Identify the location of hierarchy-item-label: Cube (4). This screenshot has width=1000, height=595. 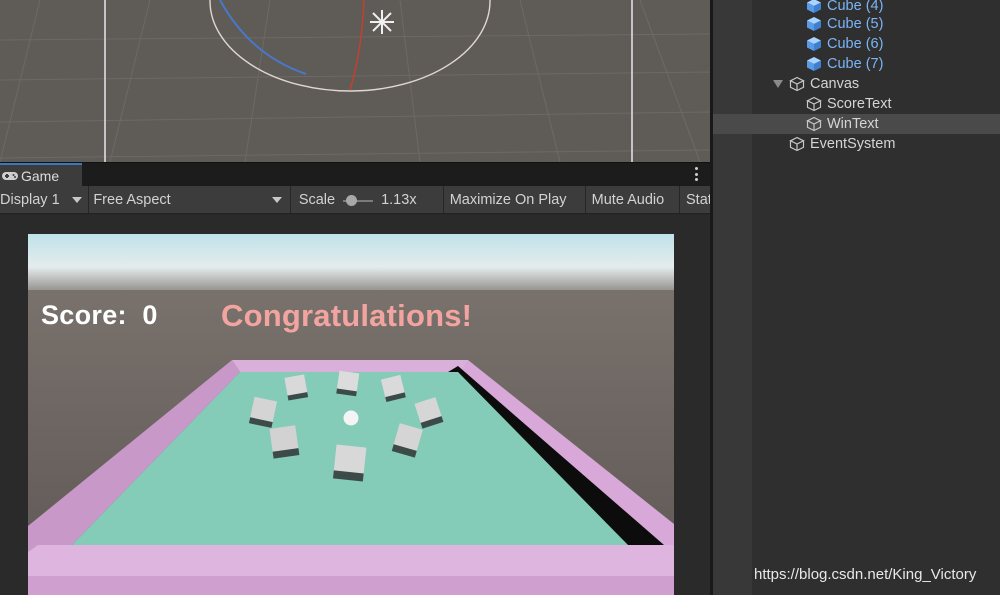
(855, 7).